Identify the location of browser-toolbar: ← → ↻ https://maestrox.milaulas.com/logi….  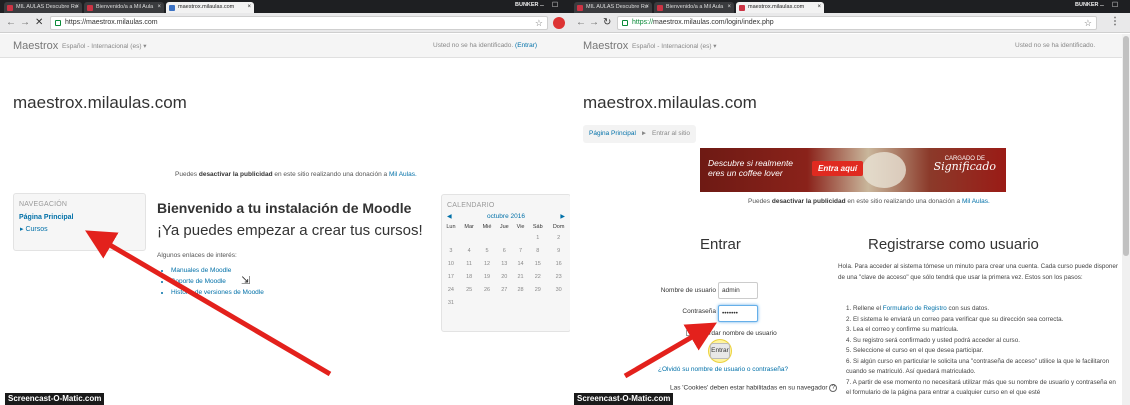
(850, 23).